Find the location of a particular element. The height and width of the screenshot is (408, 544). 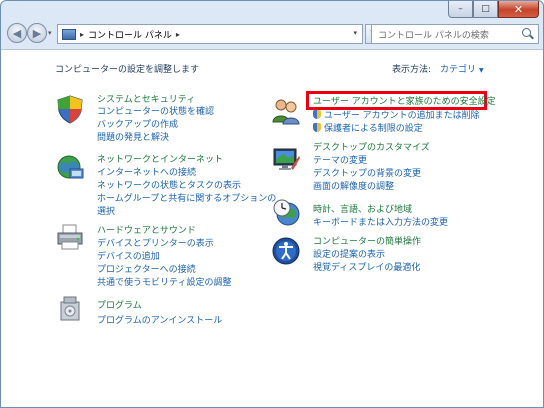

link-uninstall-program: プログラムのアンインストール is located at coordinates (159, 319).